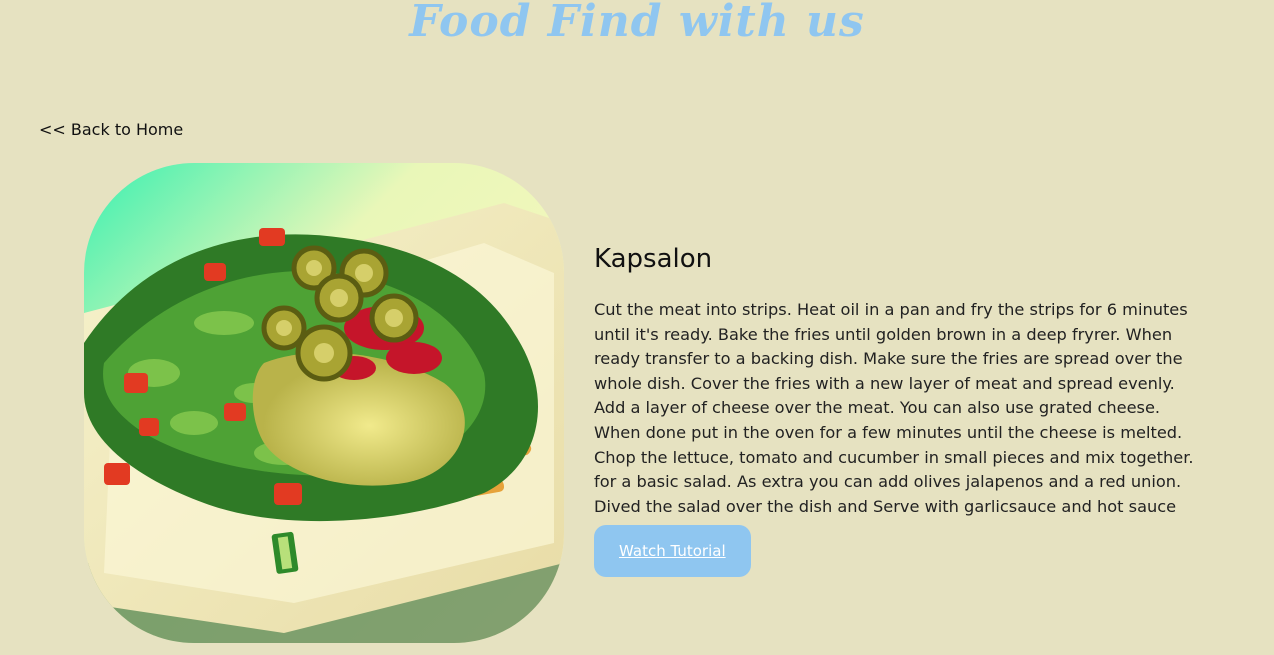 This screenshot has height=655, width=1274. What do you see at coordinates (653, 259) in the screenshot?
I see `recipe-title: Kapsalon` at bounding box center [653, 259].